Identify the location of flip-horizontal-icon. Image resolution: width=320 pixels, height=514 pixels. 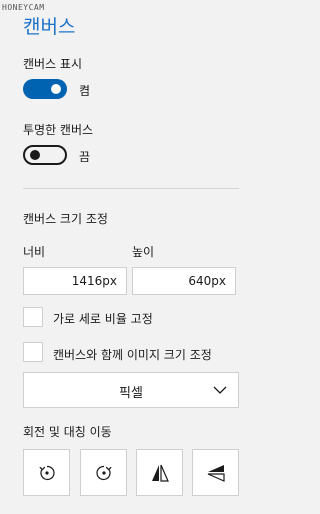
(160, 473).